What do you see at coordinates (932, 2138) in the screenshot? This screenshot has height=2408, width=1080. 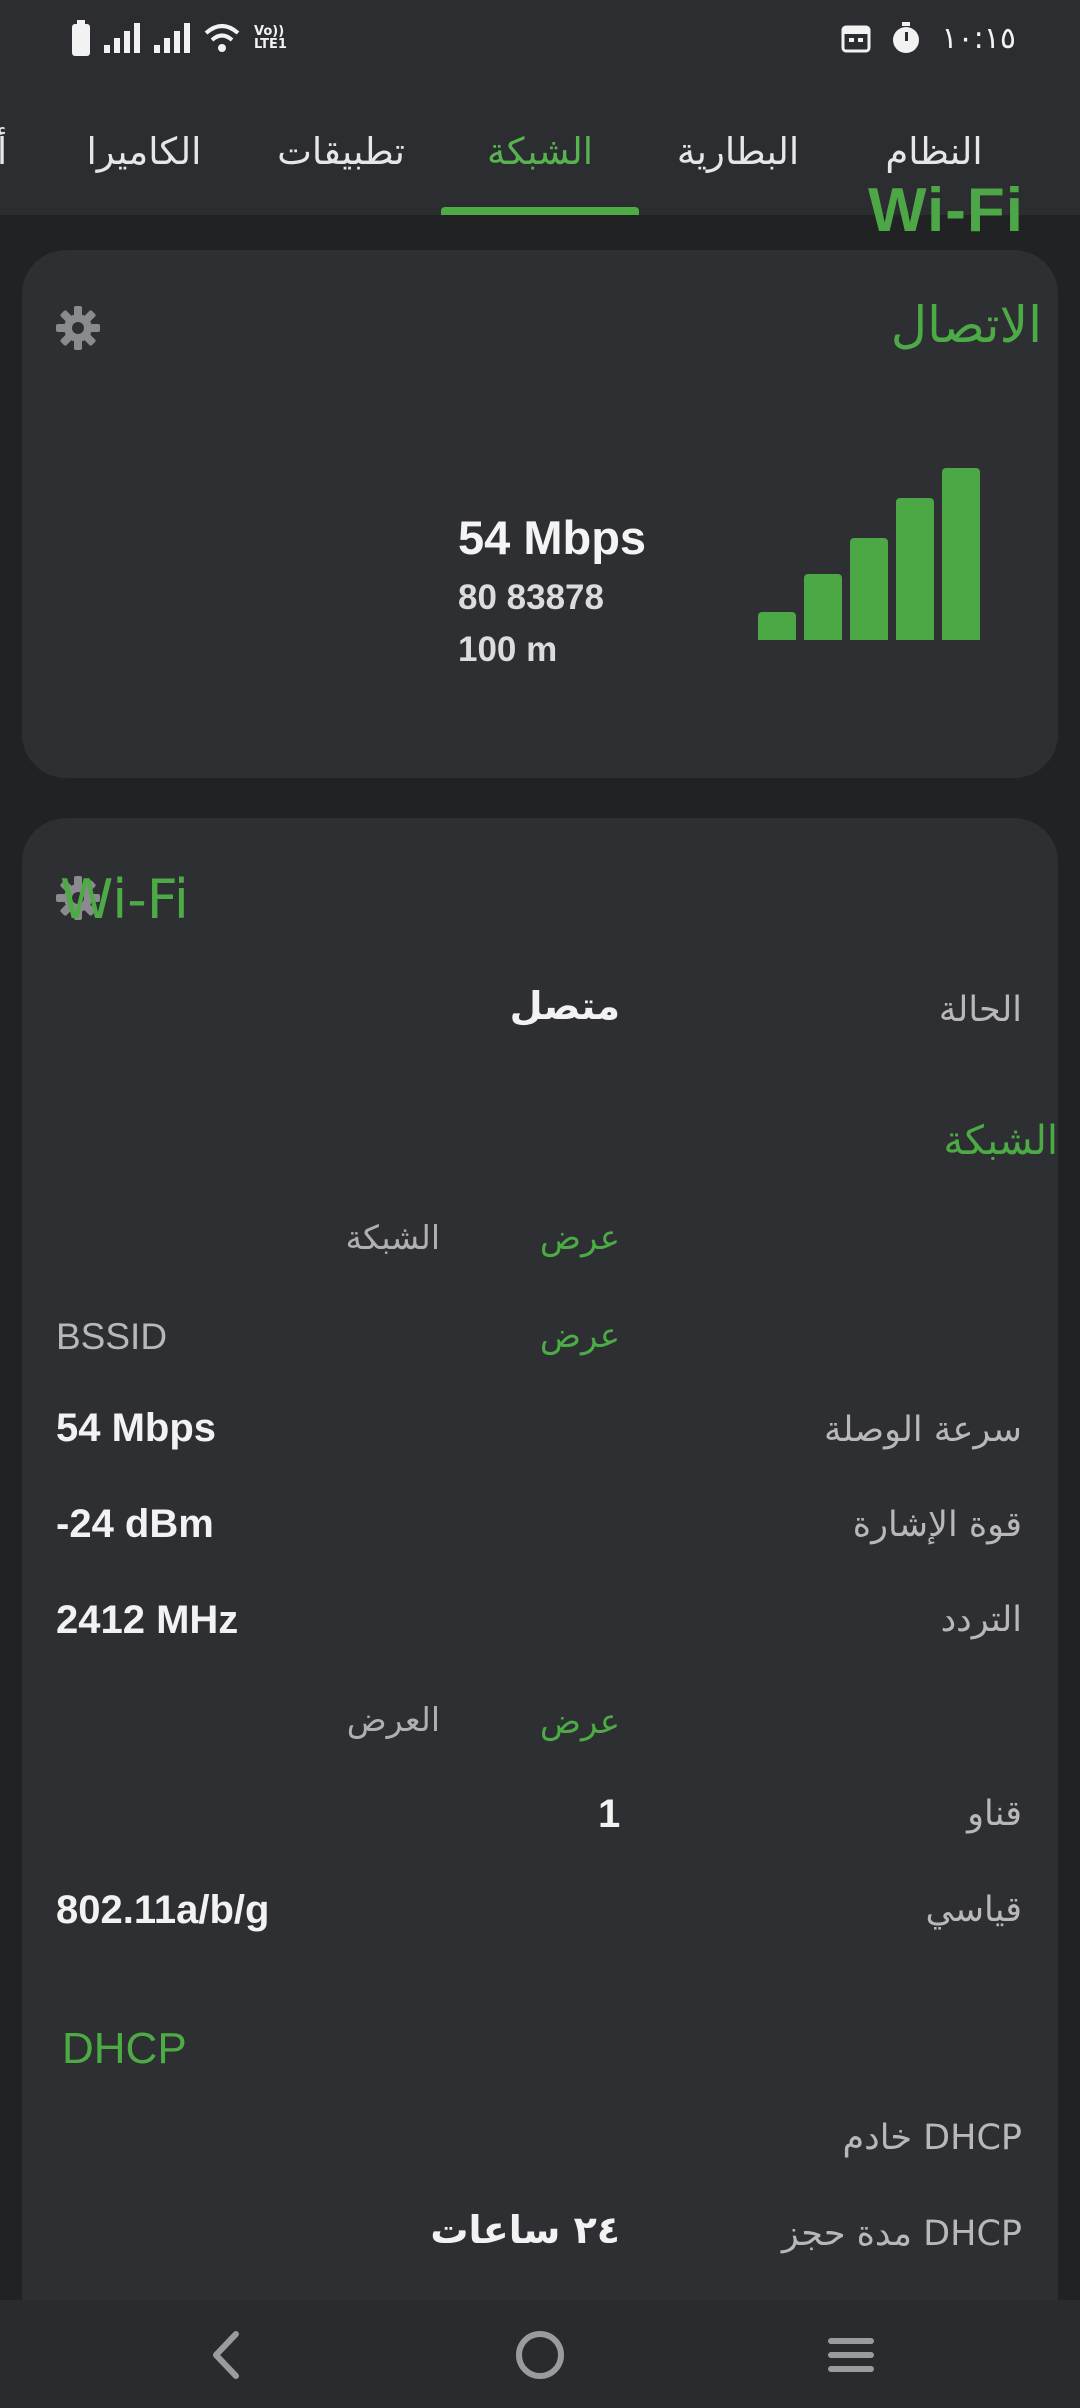 I see `dhcp-server-label: خادم DHCP` at bounding box center [932, 2138].